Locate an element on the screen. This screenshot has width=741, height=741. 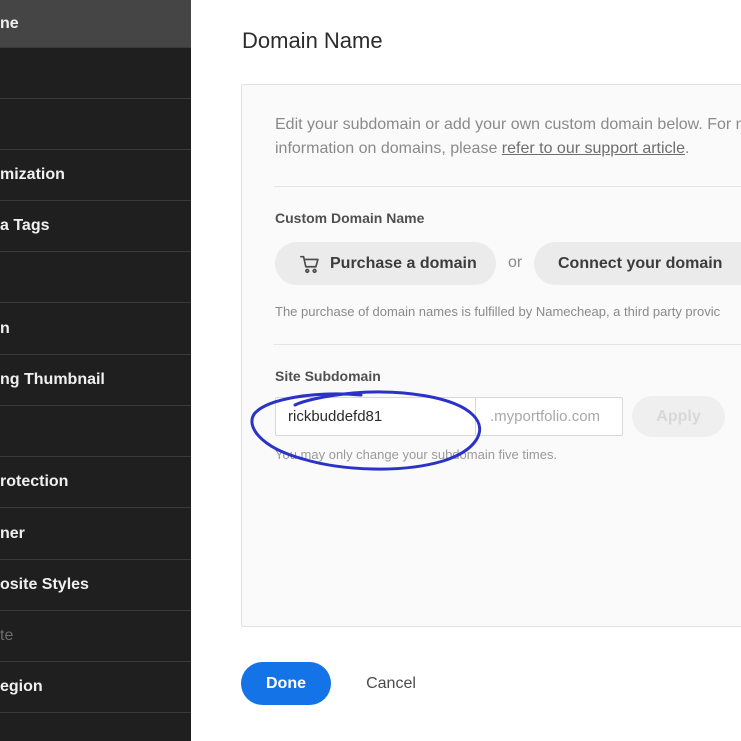
sidebar-item-optimization: mization is located at coordinates (95, 175).